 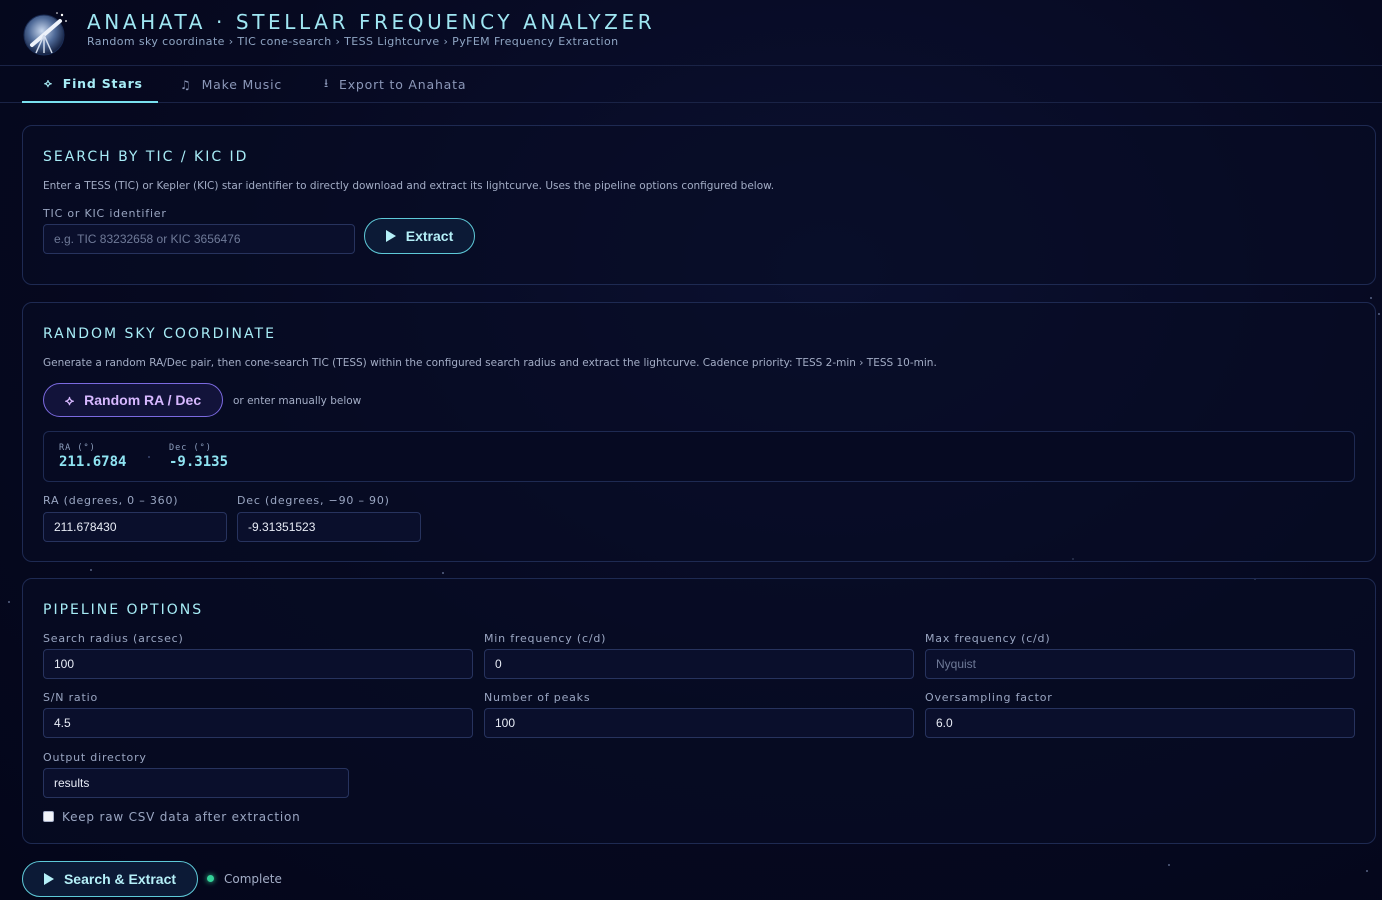 I want to click on tab-label: Export to Anahata, so click(x=403, y=84).